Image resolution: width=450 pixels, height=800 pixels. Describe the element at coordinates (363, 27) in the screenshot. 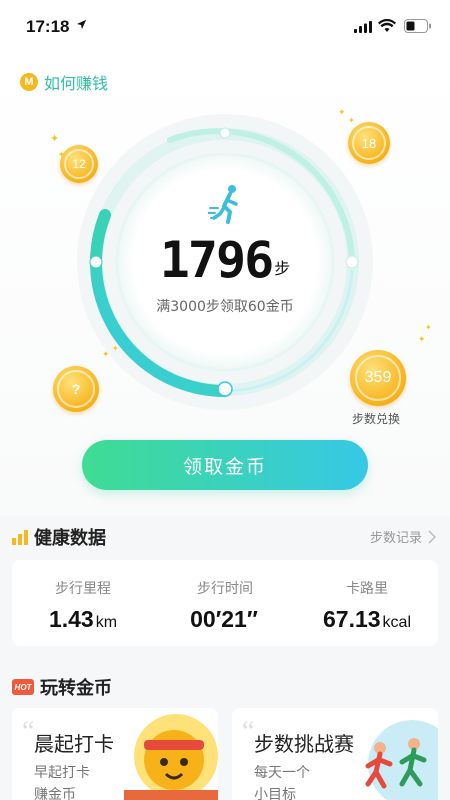

I see `cellular-signal-icon` at that location.